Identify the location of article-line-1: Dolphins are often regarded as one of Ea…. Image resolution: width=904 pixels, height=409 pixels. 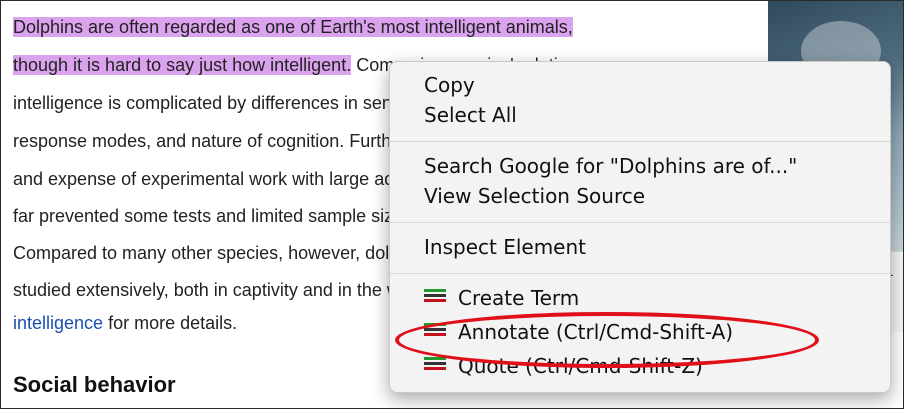
(293, 27).